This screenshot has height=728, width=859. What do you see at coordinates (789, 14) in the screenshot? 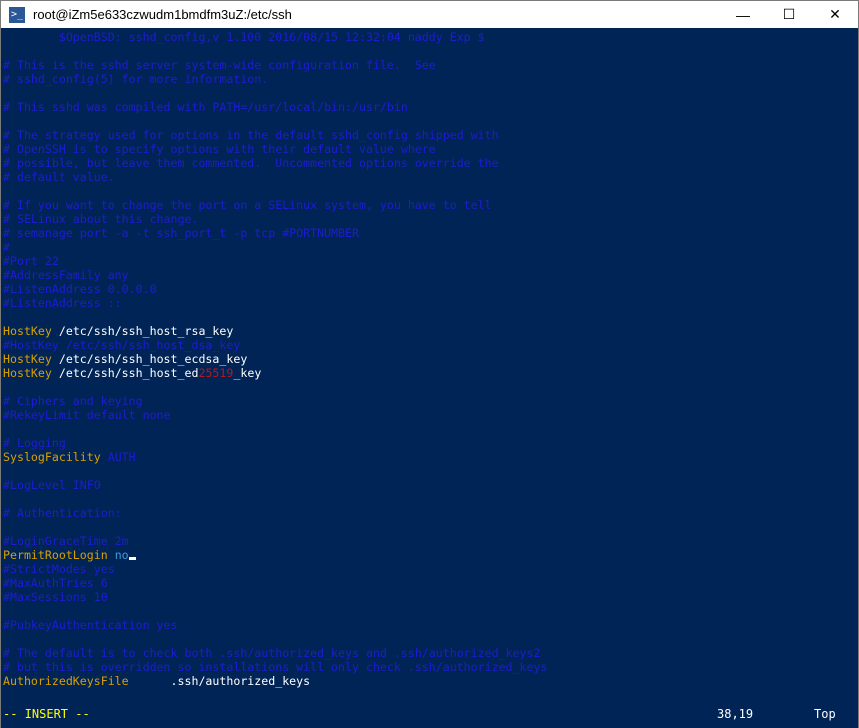
I see `maximize-button: ☐` at bounding box center [789, 14].